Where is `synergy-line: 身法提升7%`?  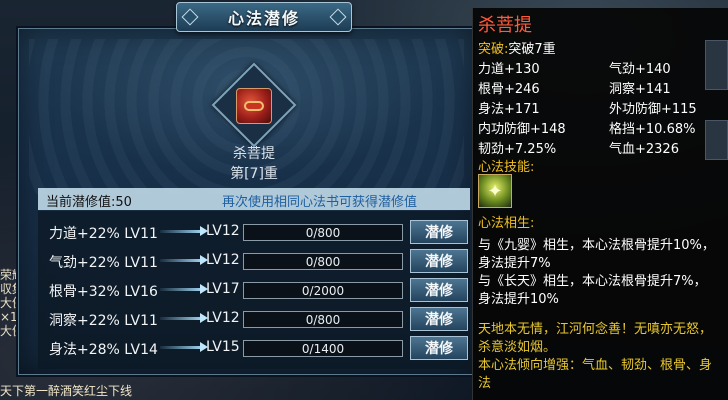 synergy-line: 身法提升7% is located at coordinates (514, 263).